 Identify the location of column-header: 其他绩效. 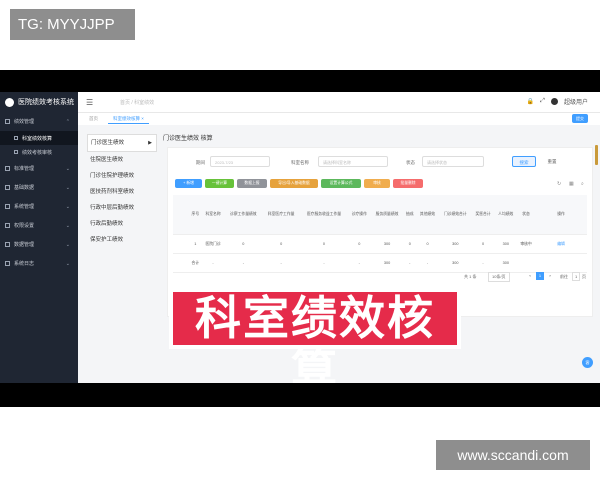
(427, 215).